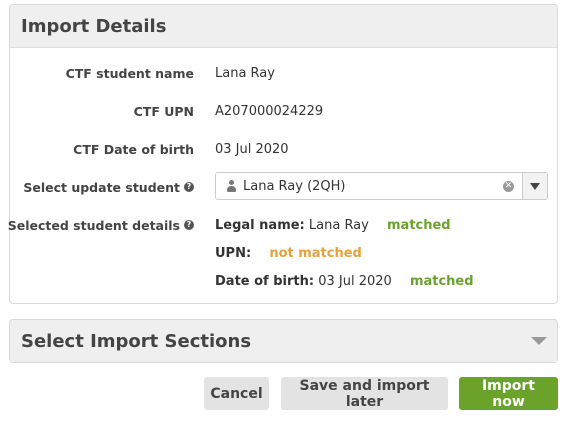  Describe the element at coordinates (231, 186) in the screenshot. I see `user-icon` at that location.